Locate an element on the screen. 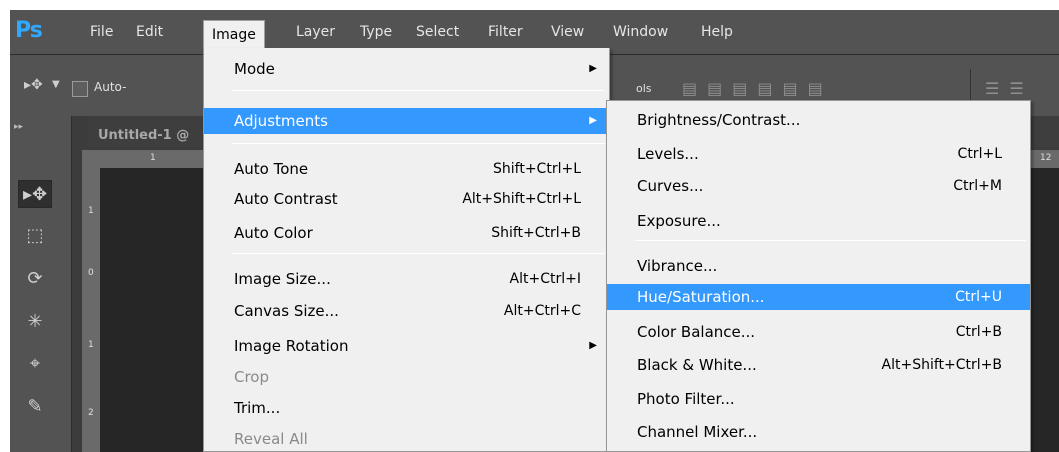  menu-item-shortcut: Alt+Shift+Ctrl+B is located at coordinates (941, 365).